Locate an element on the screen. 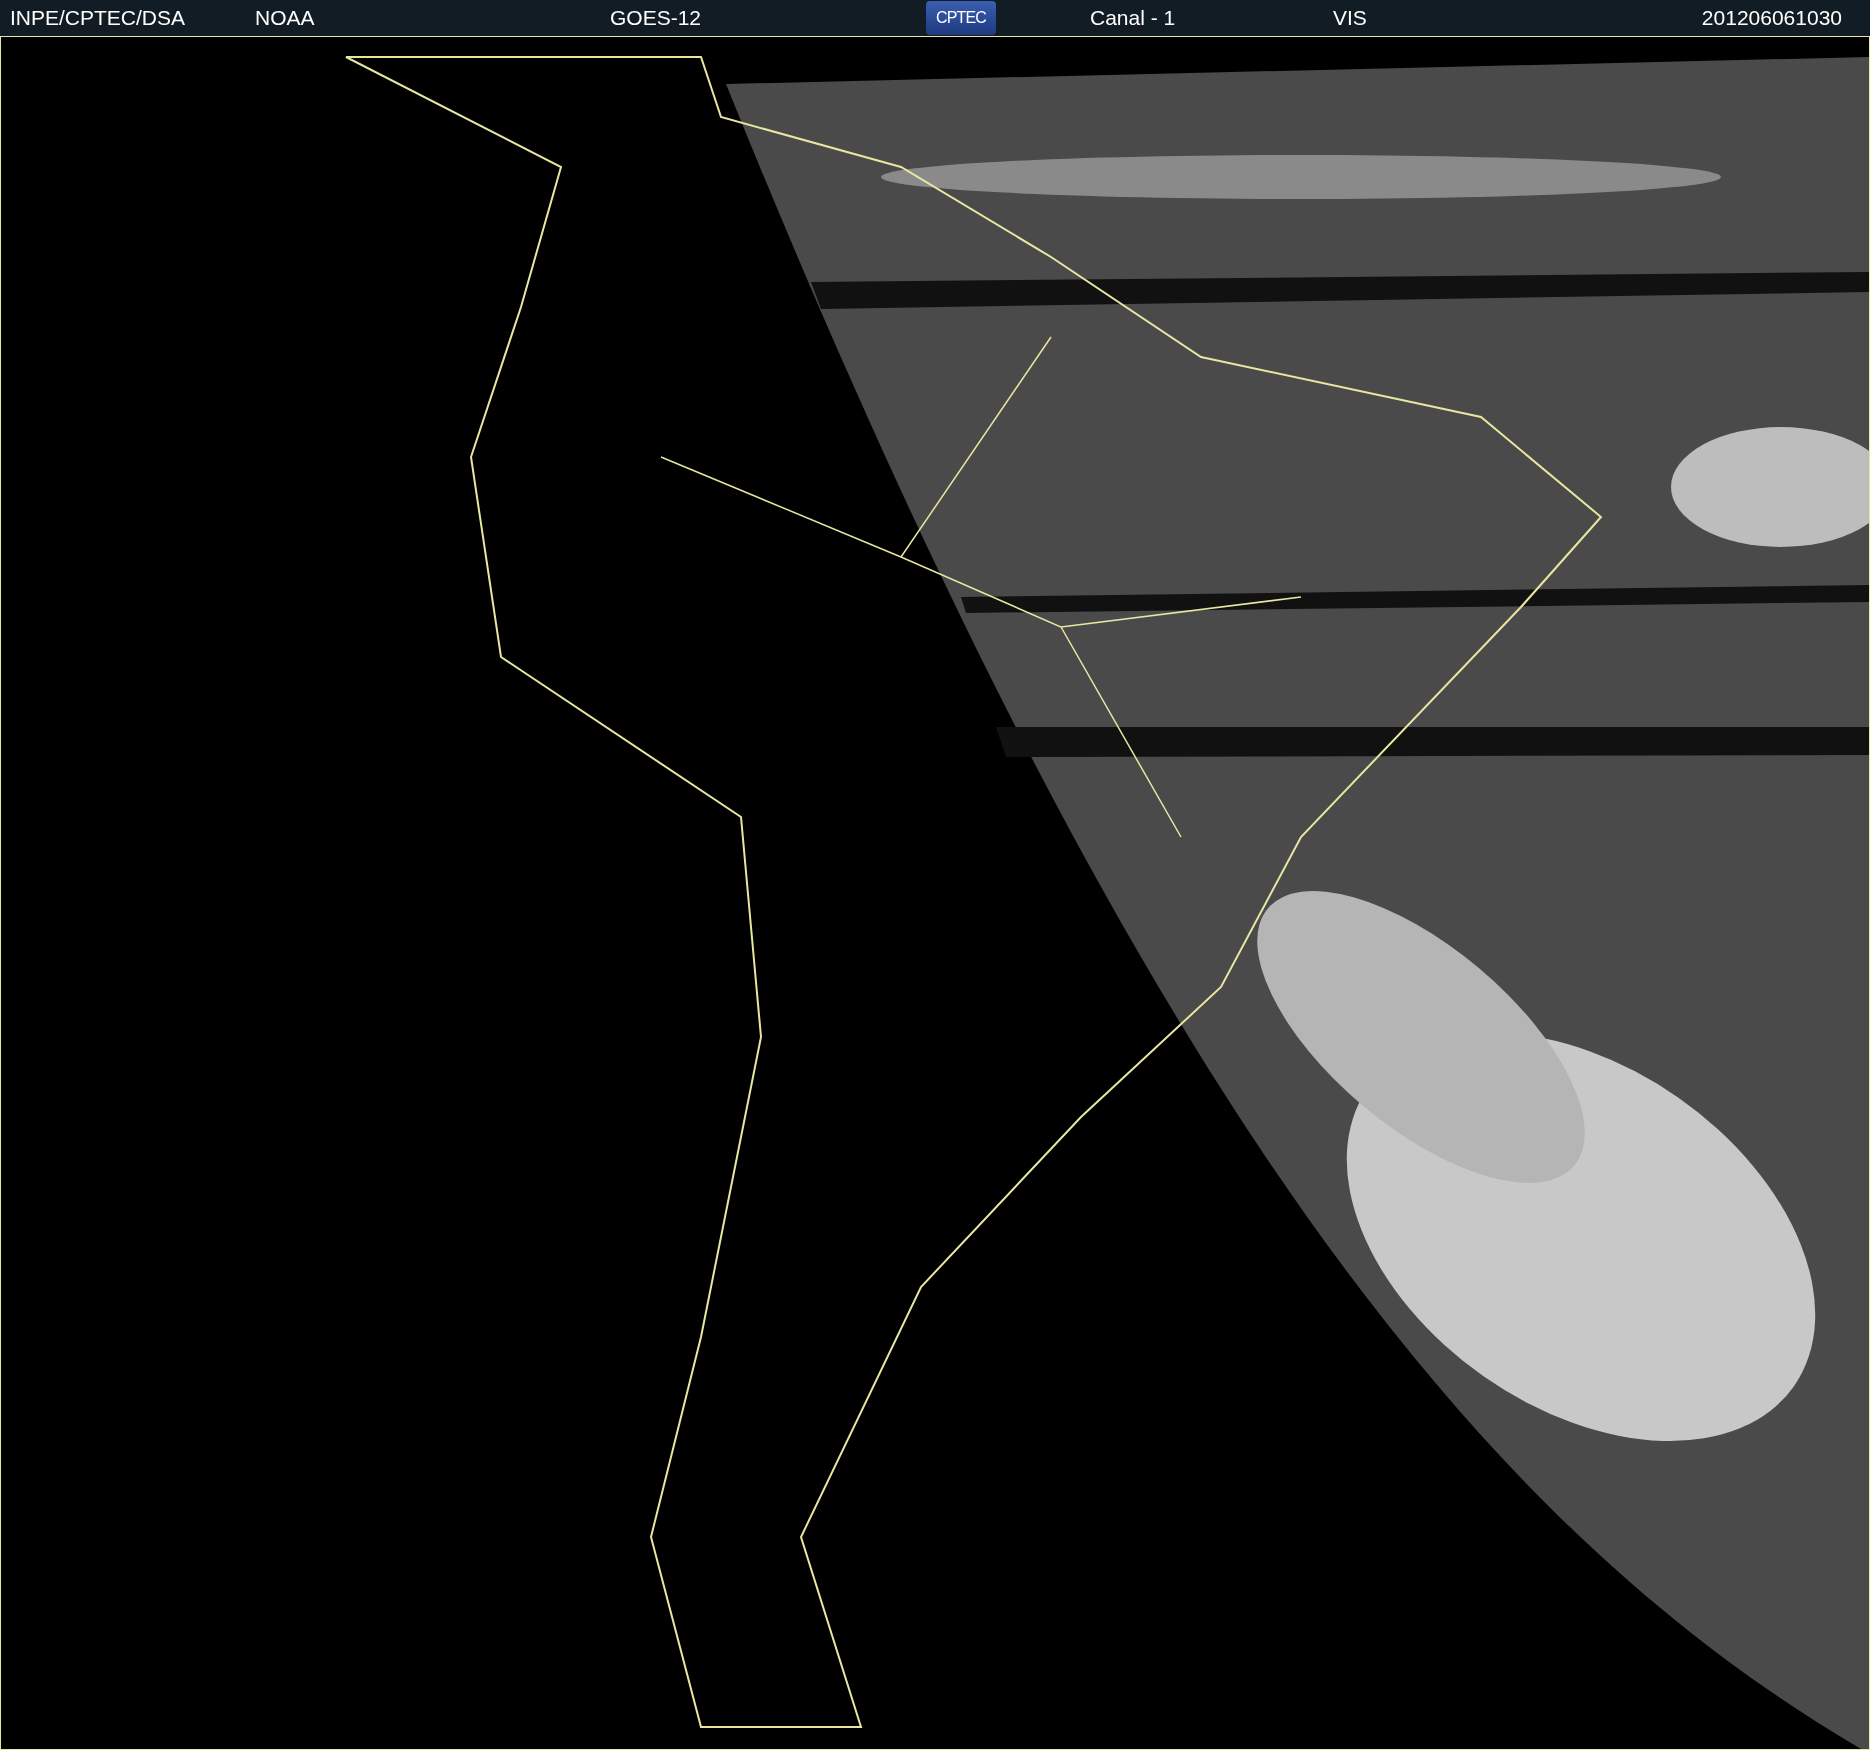 This screenshot has height=1750, width=1870. cptec-logo: CPTEC is located at coordinates (961, 18).